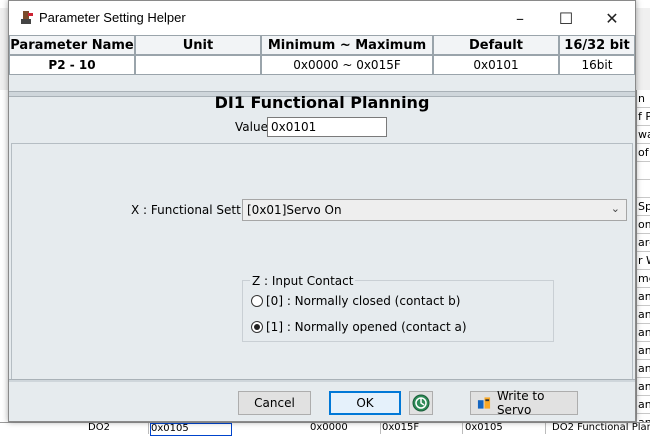 This screenshot has height=436, width=650. What do you see at coordinates (195, 210) in the screenshot?
I see `functional-setting-label: X : Functional Setting` at bounding box center [195, 210].